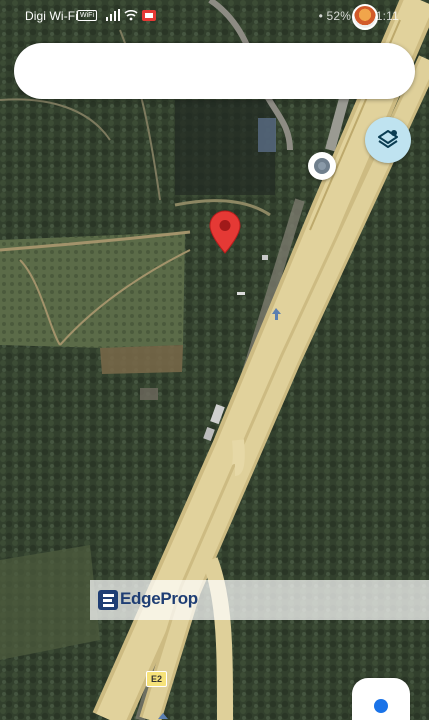 This screenshot has height=720, width=429. Describe the element at coordinates (381, 706) in the screenshot. I see `my-location-icon` at that location.